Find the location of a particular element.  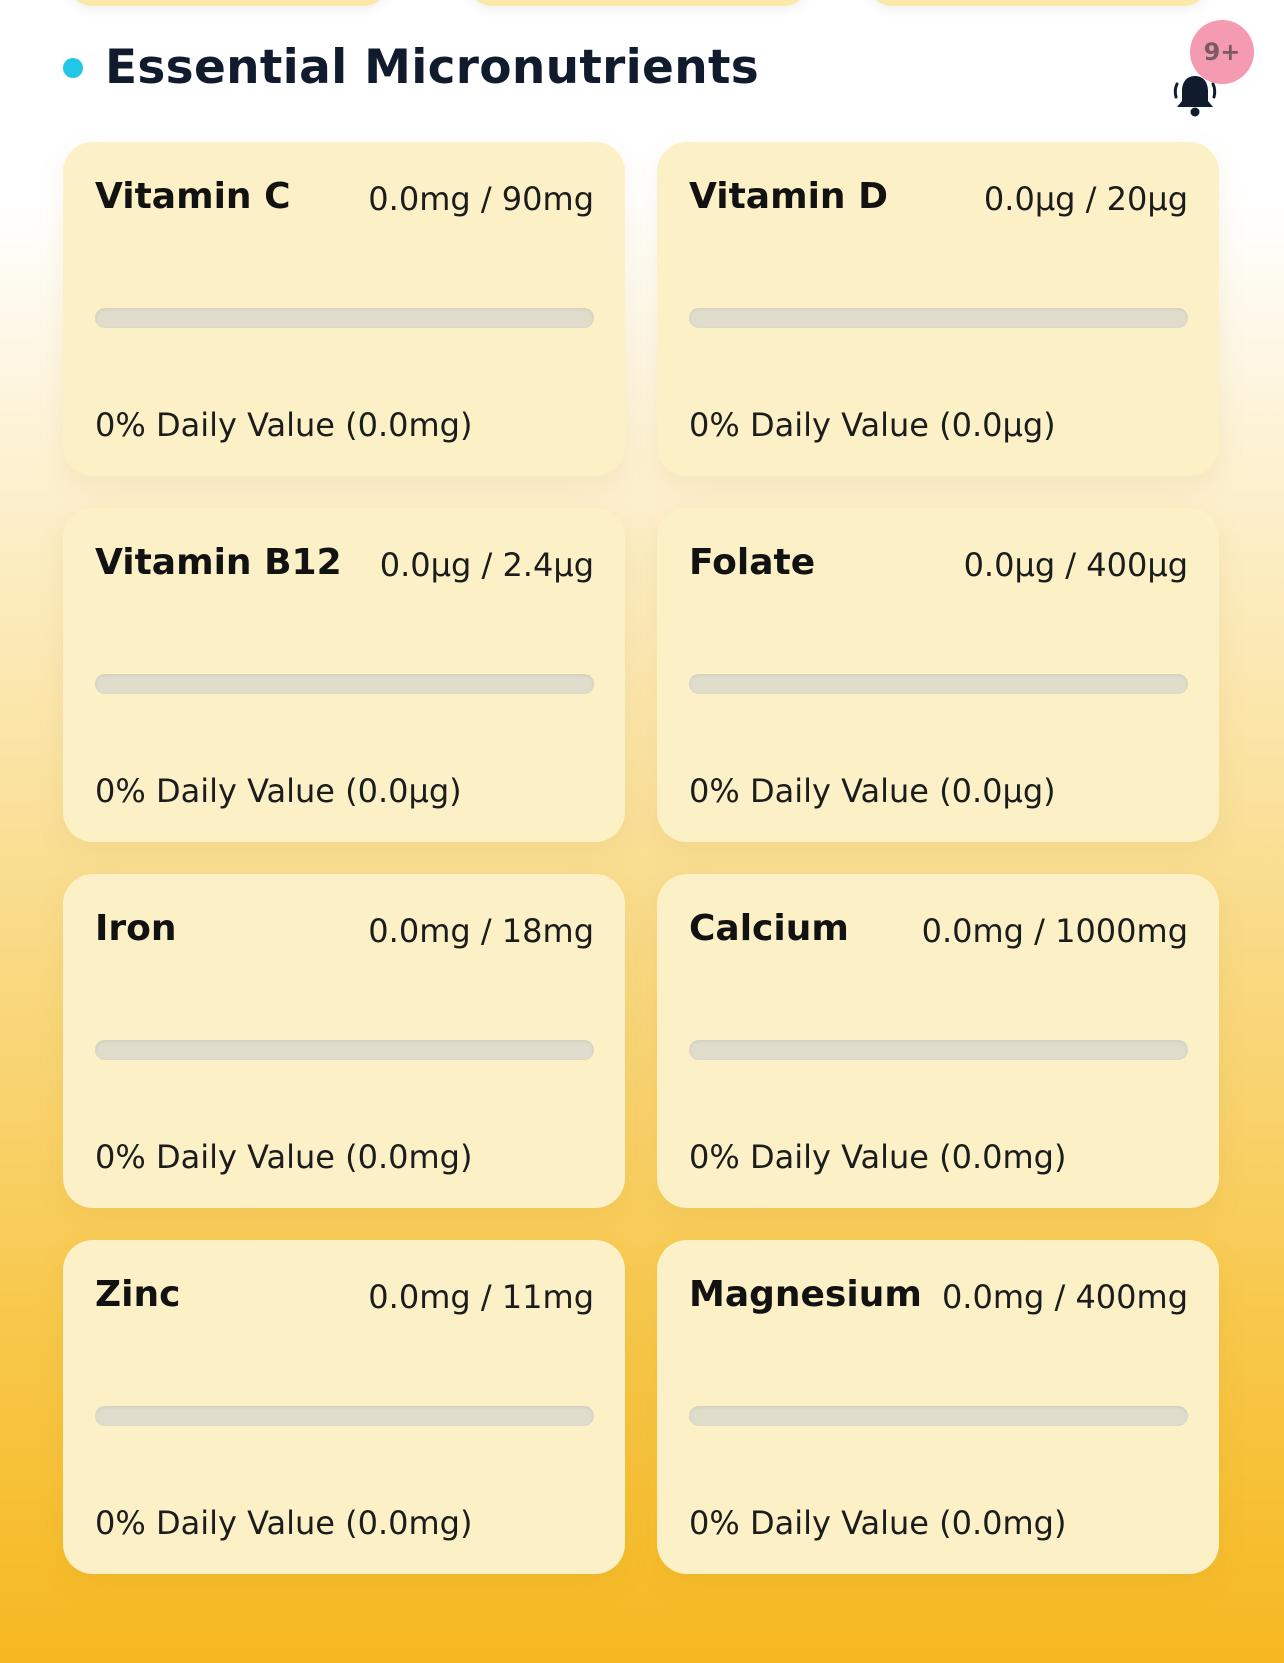

nutrient-name: Calcium is located at coordinates (769, 928).